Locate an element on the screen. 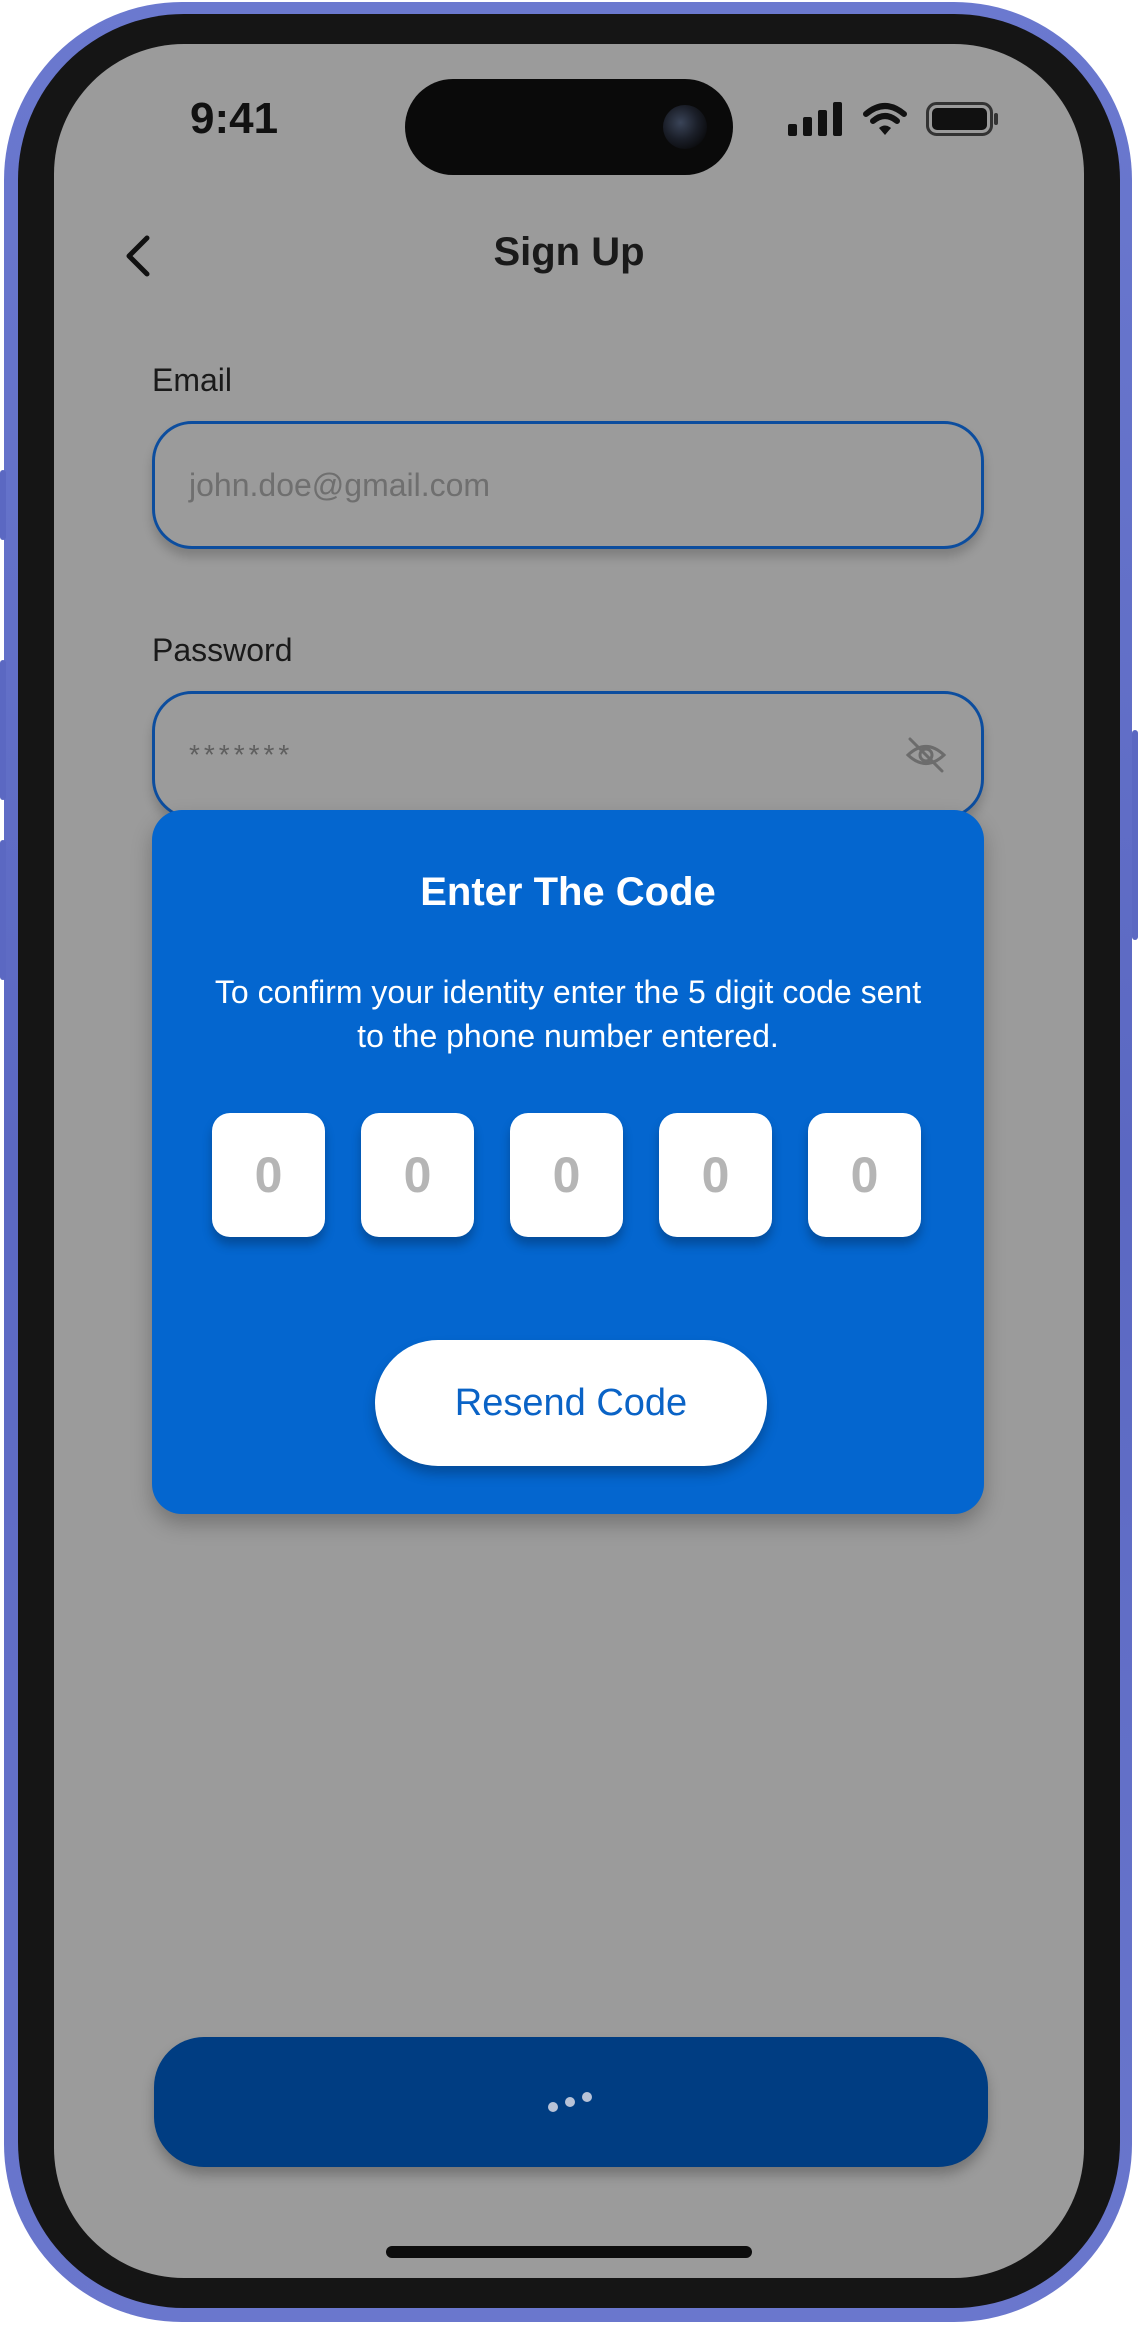 This screenshot has height=2325, width=1138. password-visibility-toggle is located at coordinates (926, 759).